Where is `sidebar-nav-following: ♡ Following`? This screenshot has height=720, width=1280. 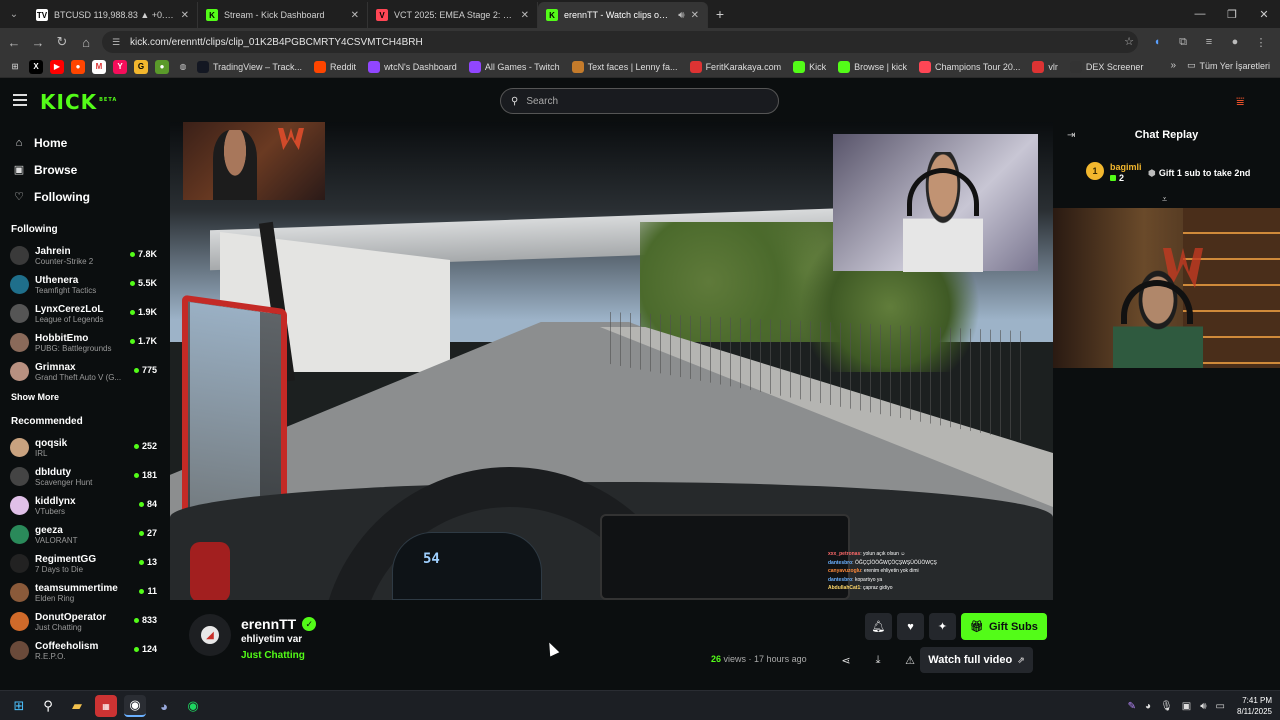 sidebar-nav-following: ♡ Following is located at coordinates (84, 196).